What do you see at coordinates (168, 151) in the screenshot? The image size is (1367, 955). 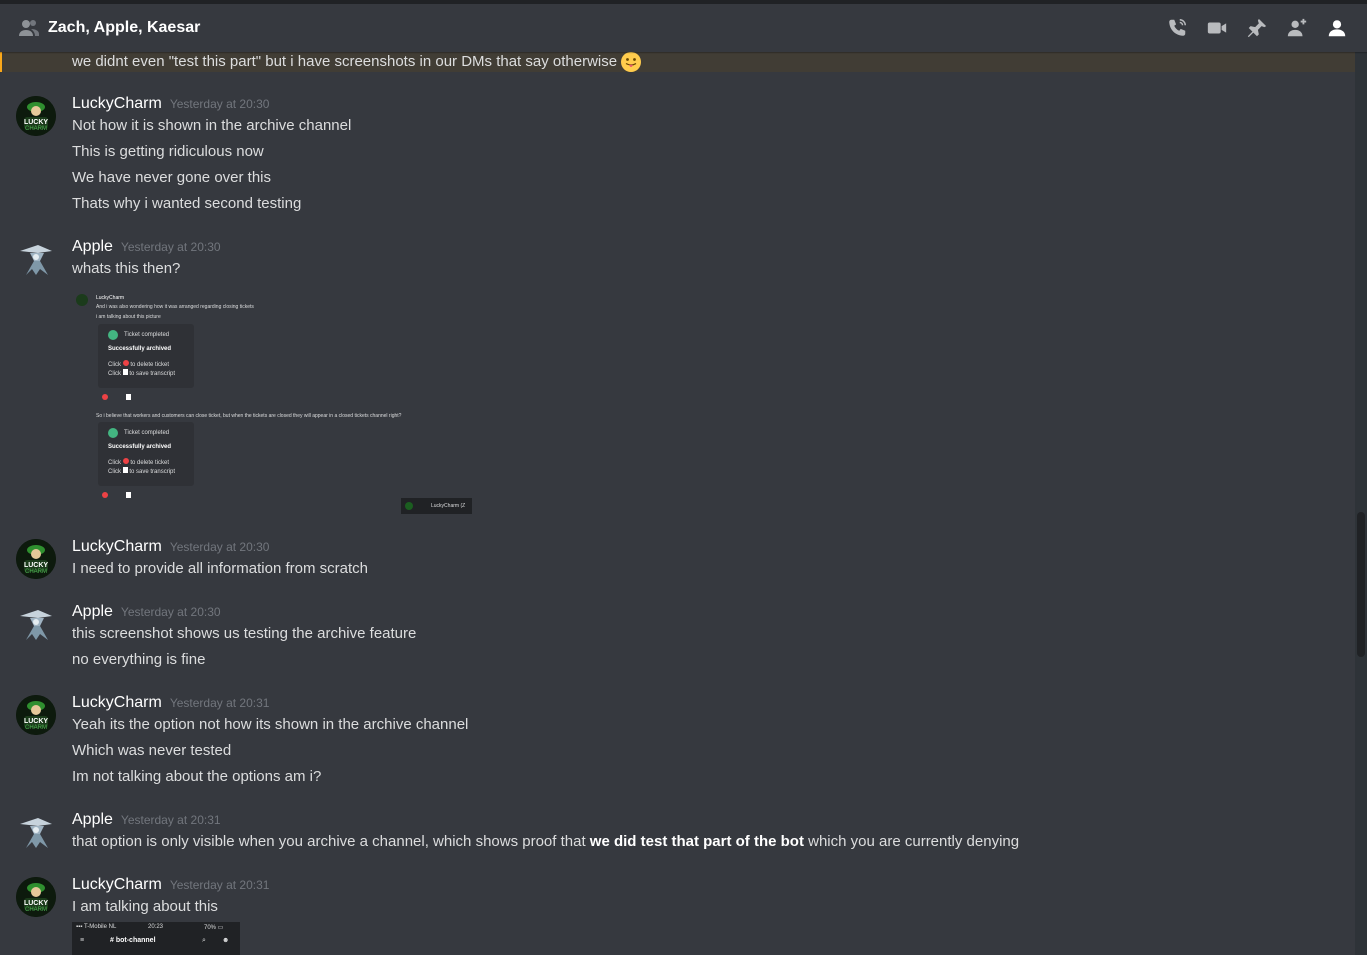 I see `message-text: This is getting ridiculous now` at bounding box center [168, 151].